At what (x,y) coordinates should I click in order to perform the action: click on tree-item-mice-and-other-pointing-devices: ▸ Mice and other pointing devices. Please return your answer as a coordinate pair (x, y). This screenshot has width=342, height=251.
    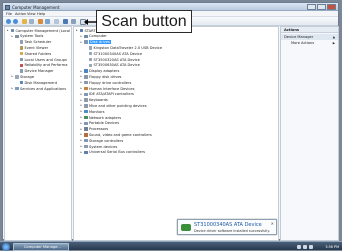
    Looking at the image, I should click on (114, 105).